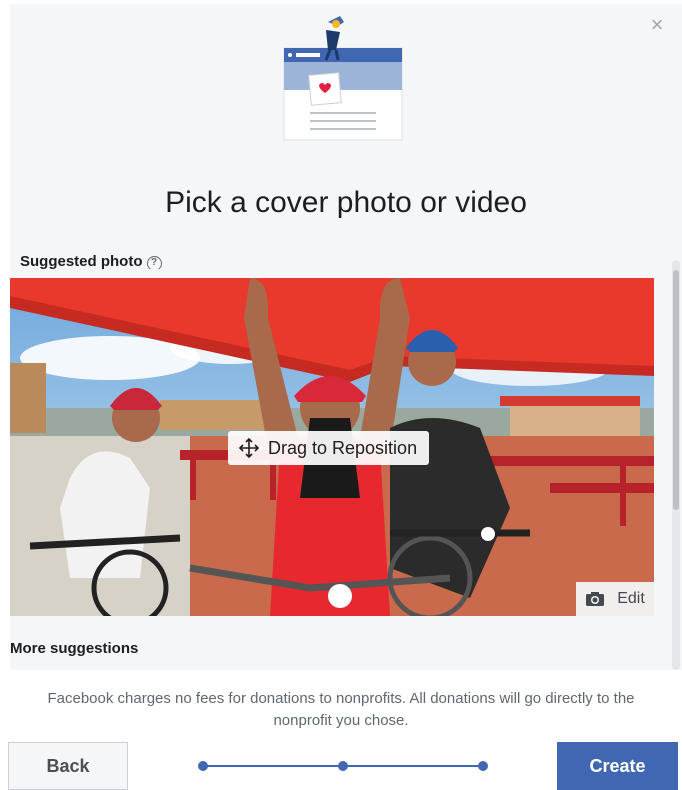 The height and width of the screenshot is (790, 682). What do you see at coordinates (346, 202) in the screenshot?
I see `page-title: Pick a cover photo or video` at bounding box center [346, 202].